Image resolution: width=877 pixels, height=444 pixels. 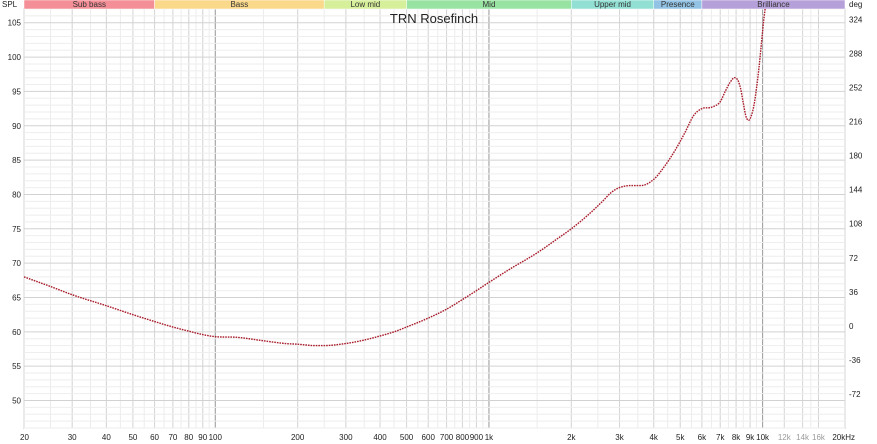 I want to click on y2-tick-label: 108, so click(x=856, y=224).